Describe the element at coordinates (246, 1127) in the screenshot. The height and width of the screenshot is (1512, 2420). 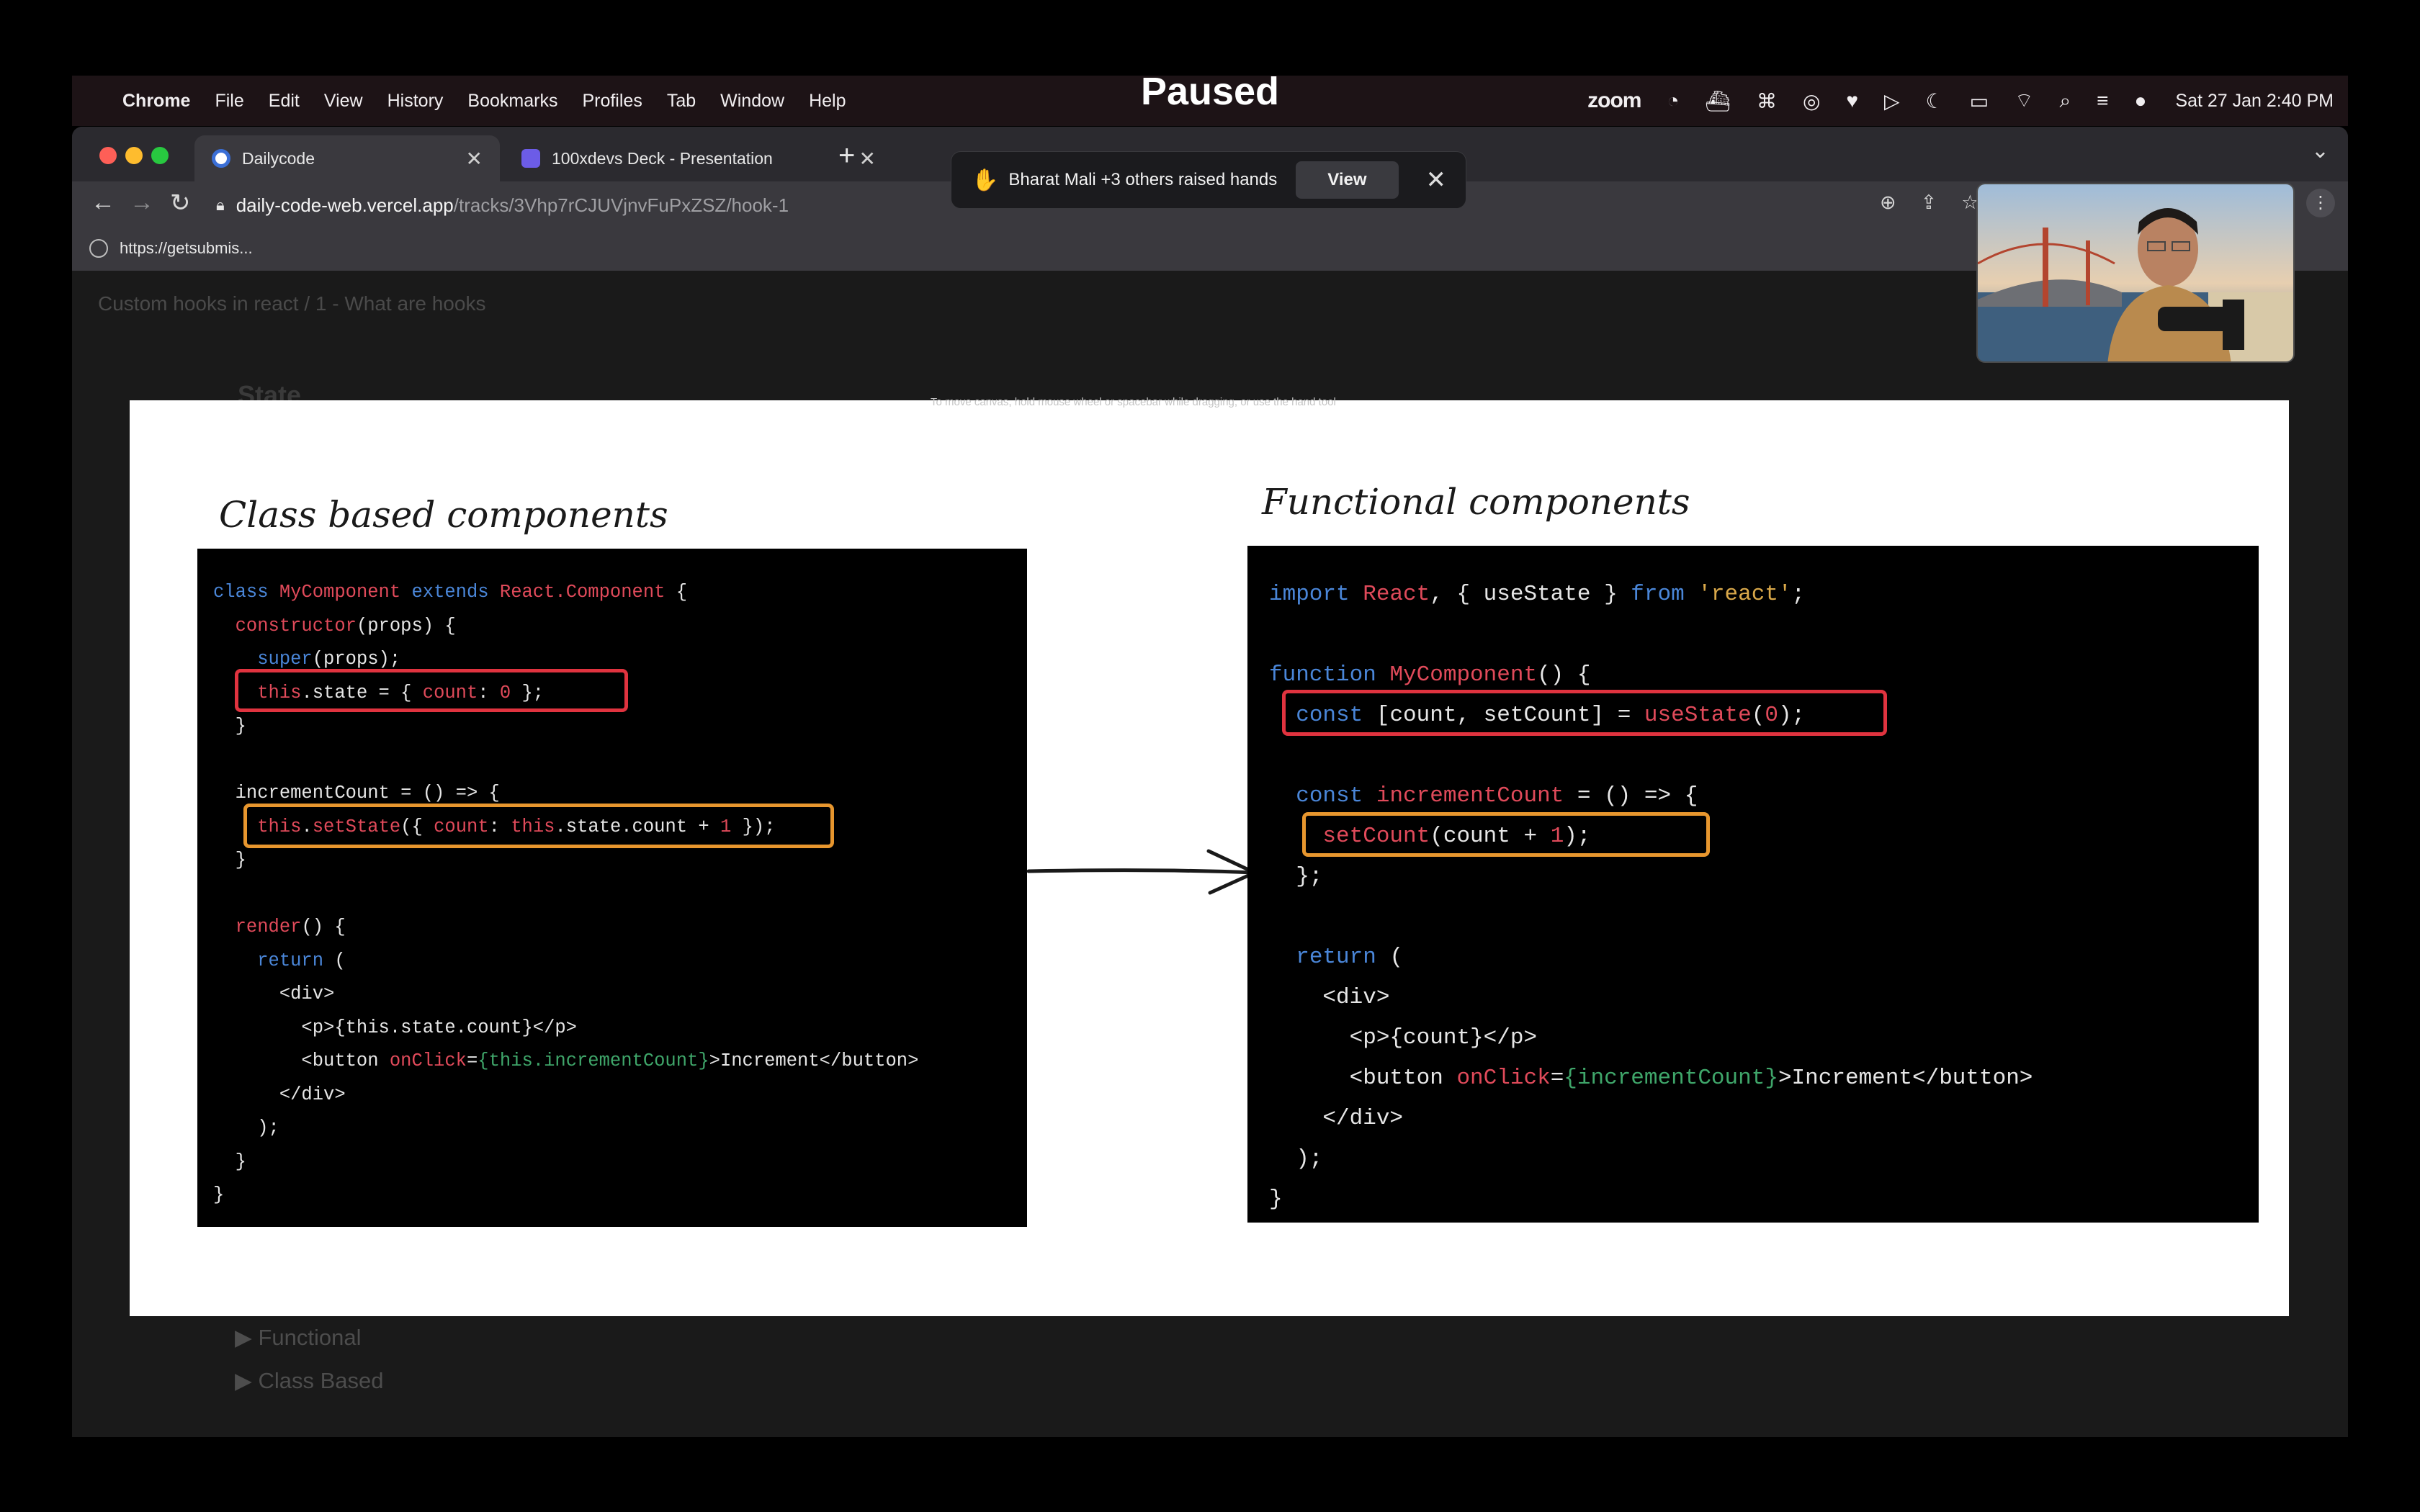
I see `code-token: );` at that location.